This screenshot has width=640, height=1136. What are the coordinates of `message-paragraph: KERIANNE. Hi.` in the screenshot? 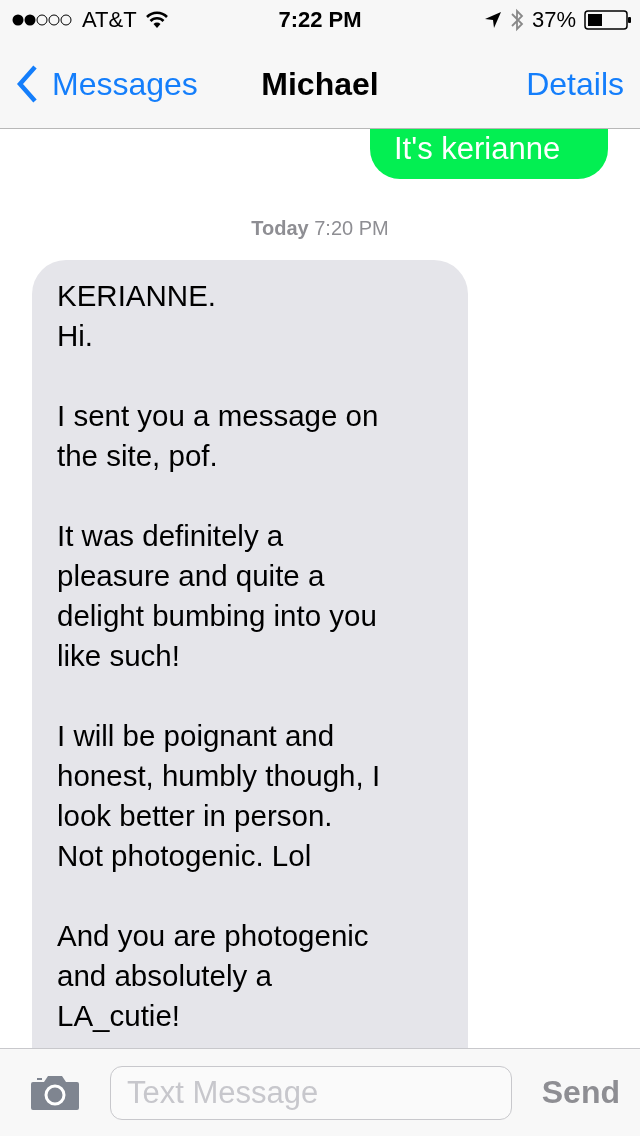 It's located at (136, 316).